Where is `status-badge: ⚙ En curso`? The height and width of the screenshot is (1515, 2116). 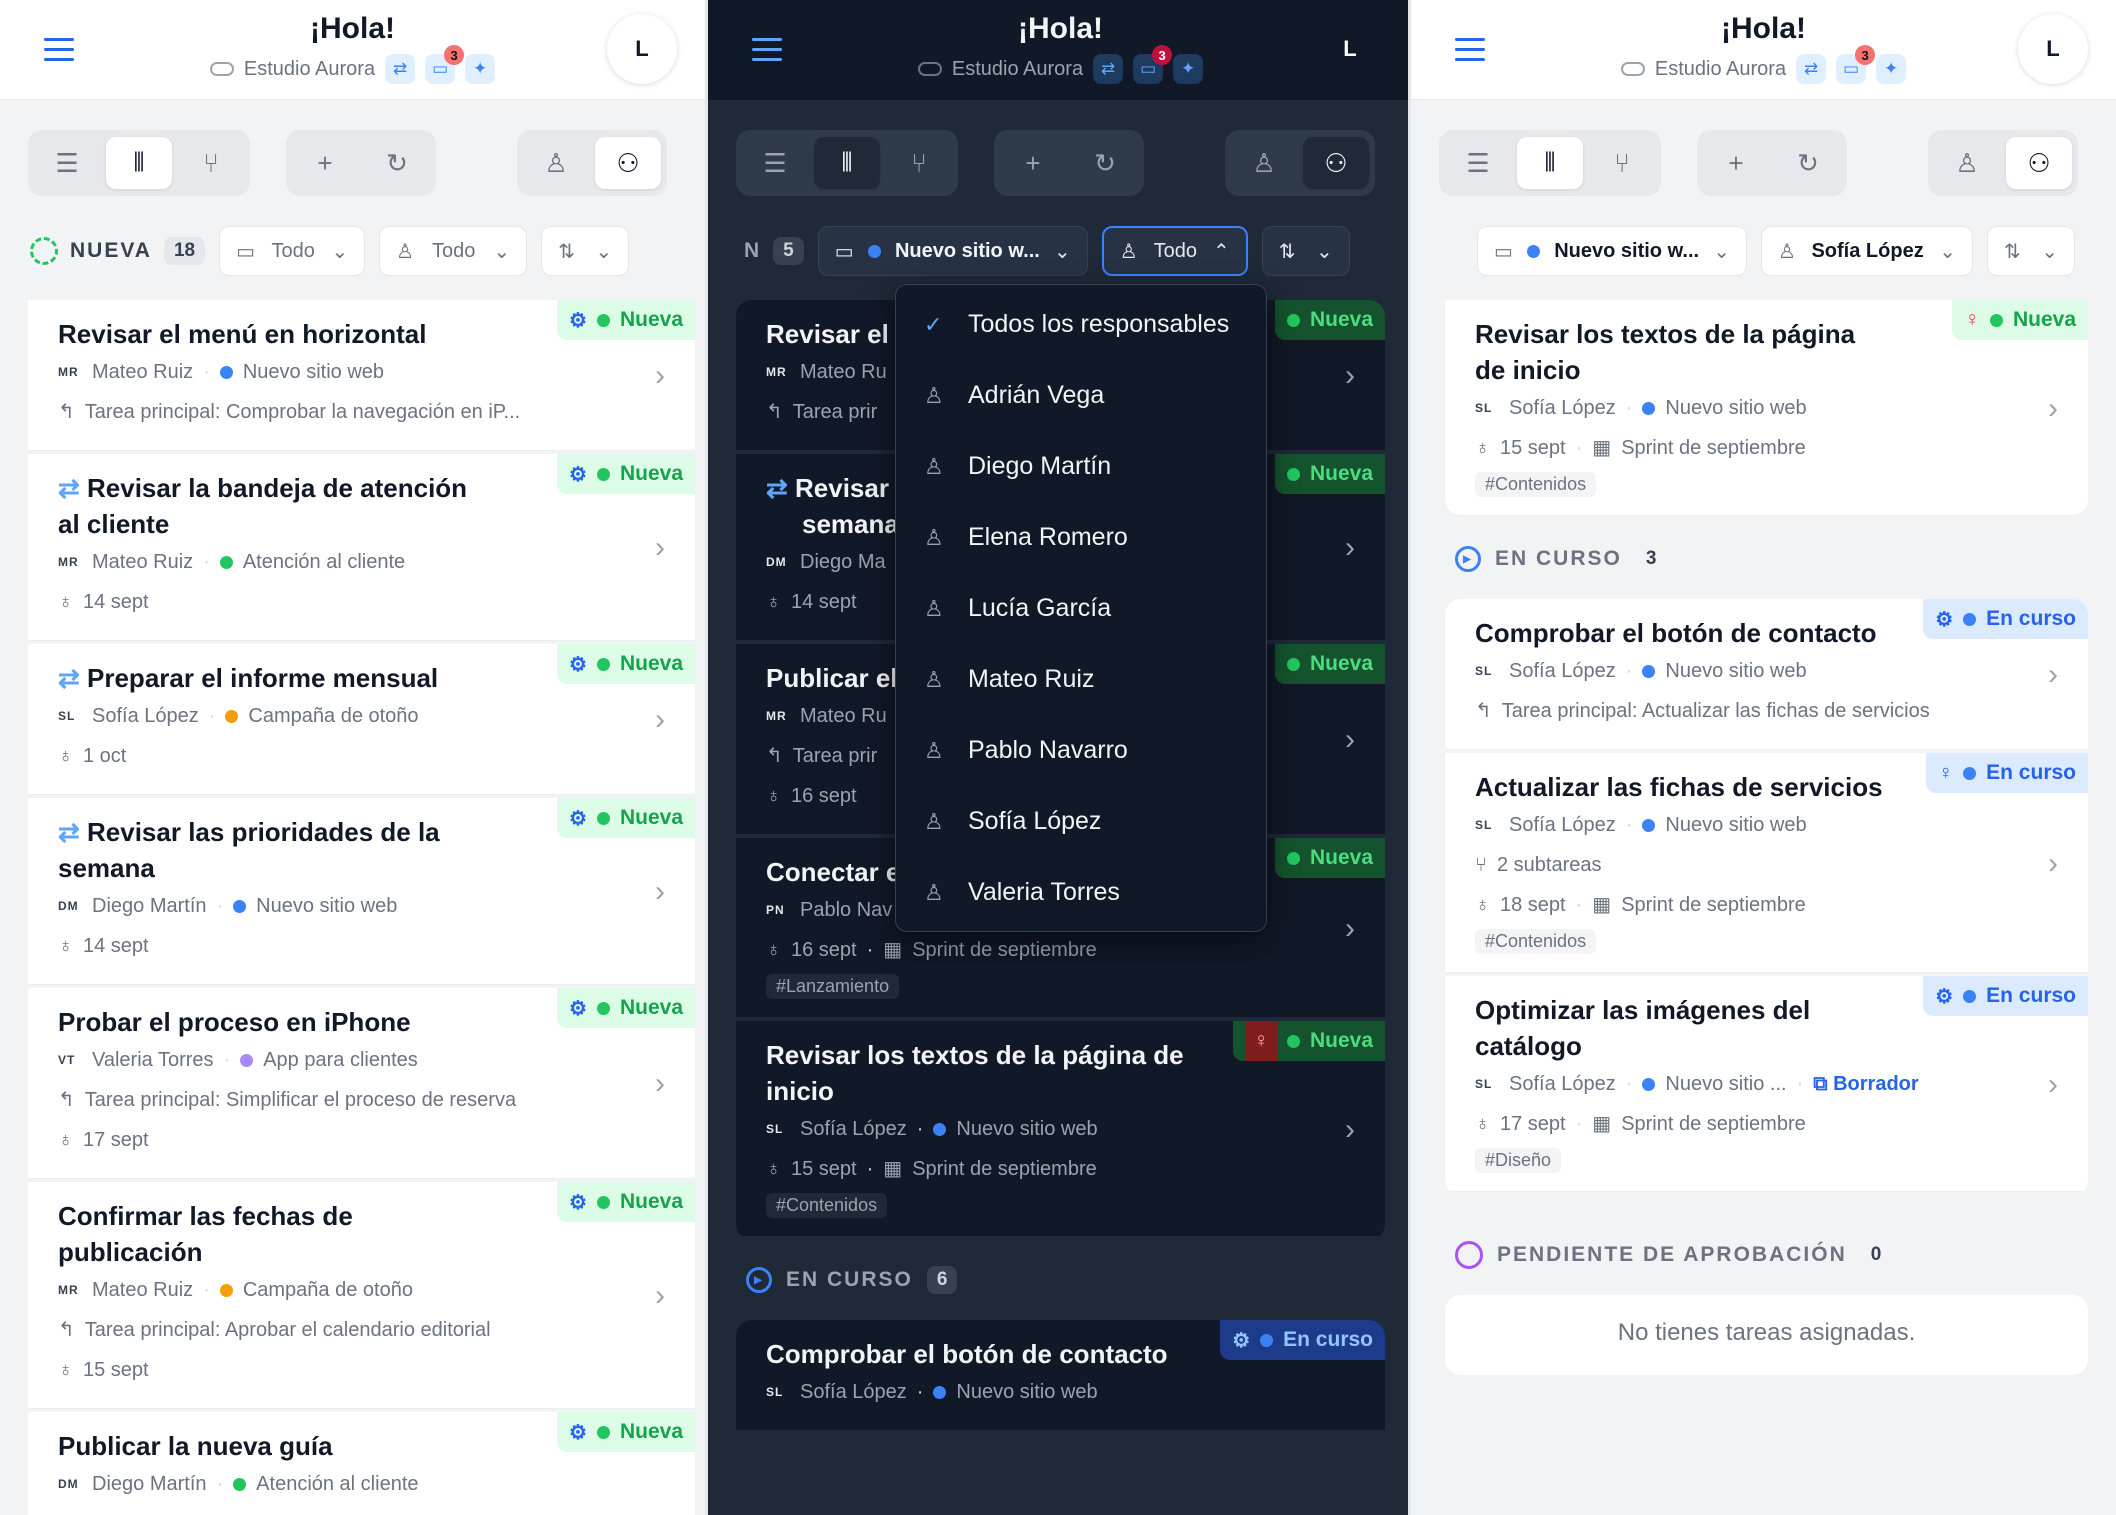 status-badge: ⚙ En curso is located at coordinates (2005, 619).